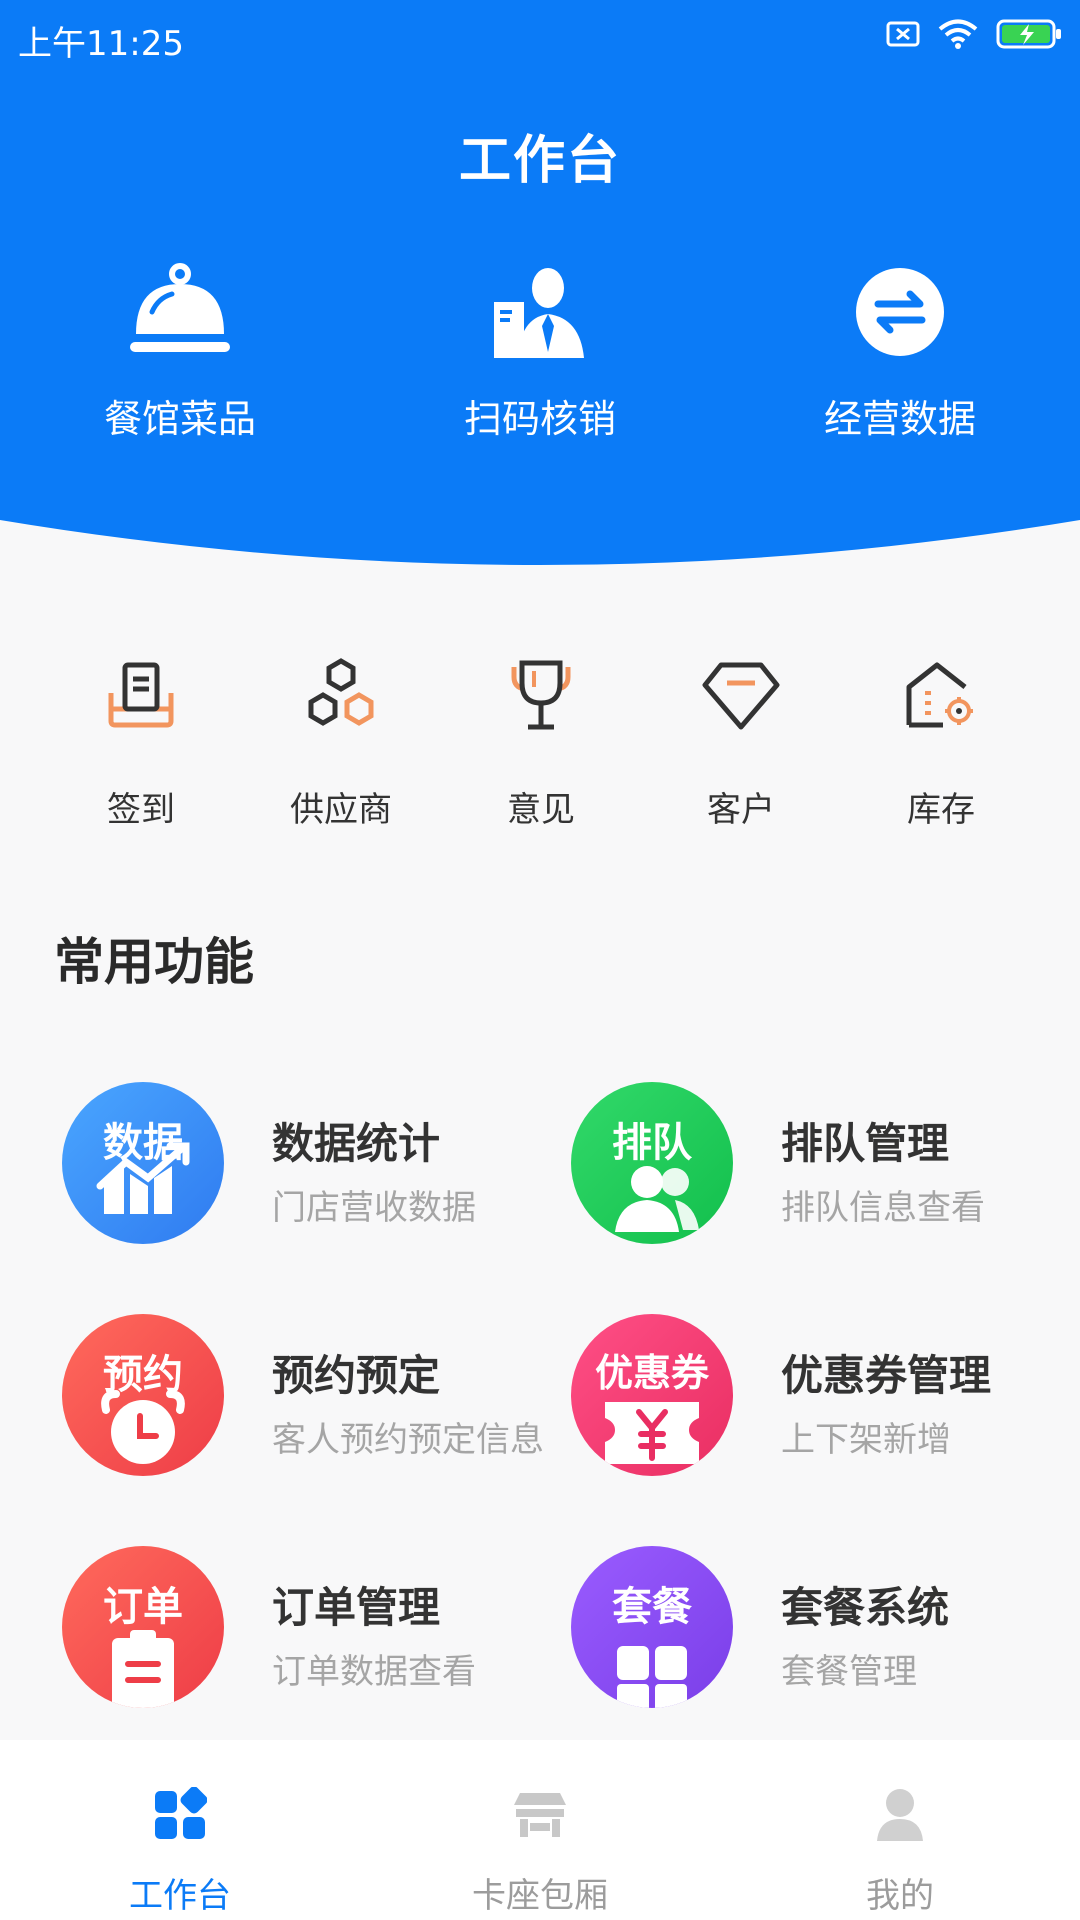 This screenshot has height=1920, width=1080. Describe the element at coordinates (941, 810) in the screenshot. I see `quick-action-label: 库存` at that location.